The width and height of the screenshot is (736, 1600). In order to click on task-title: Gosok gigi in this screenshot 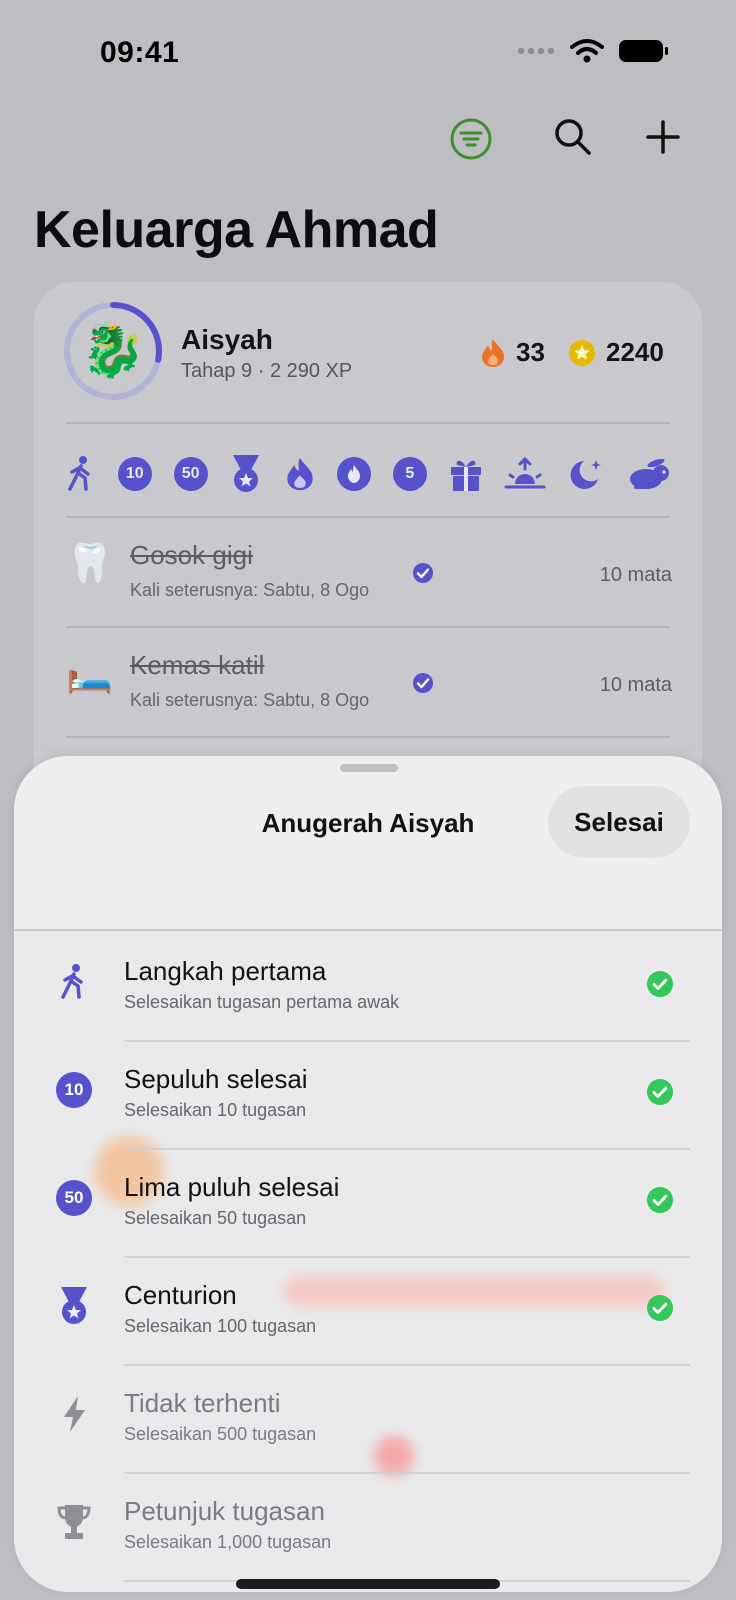, I will do `click(191, 555)`.